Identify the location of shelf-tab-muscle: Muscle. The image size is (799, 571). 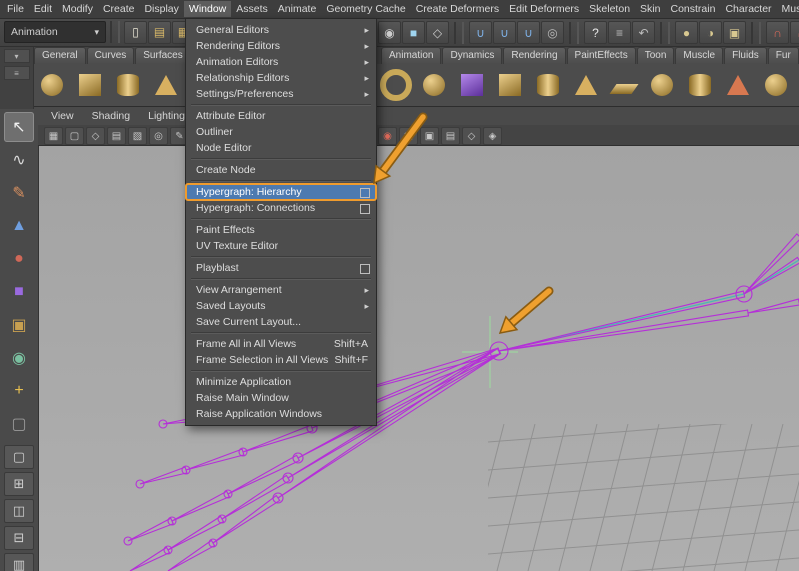
(699, 55).